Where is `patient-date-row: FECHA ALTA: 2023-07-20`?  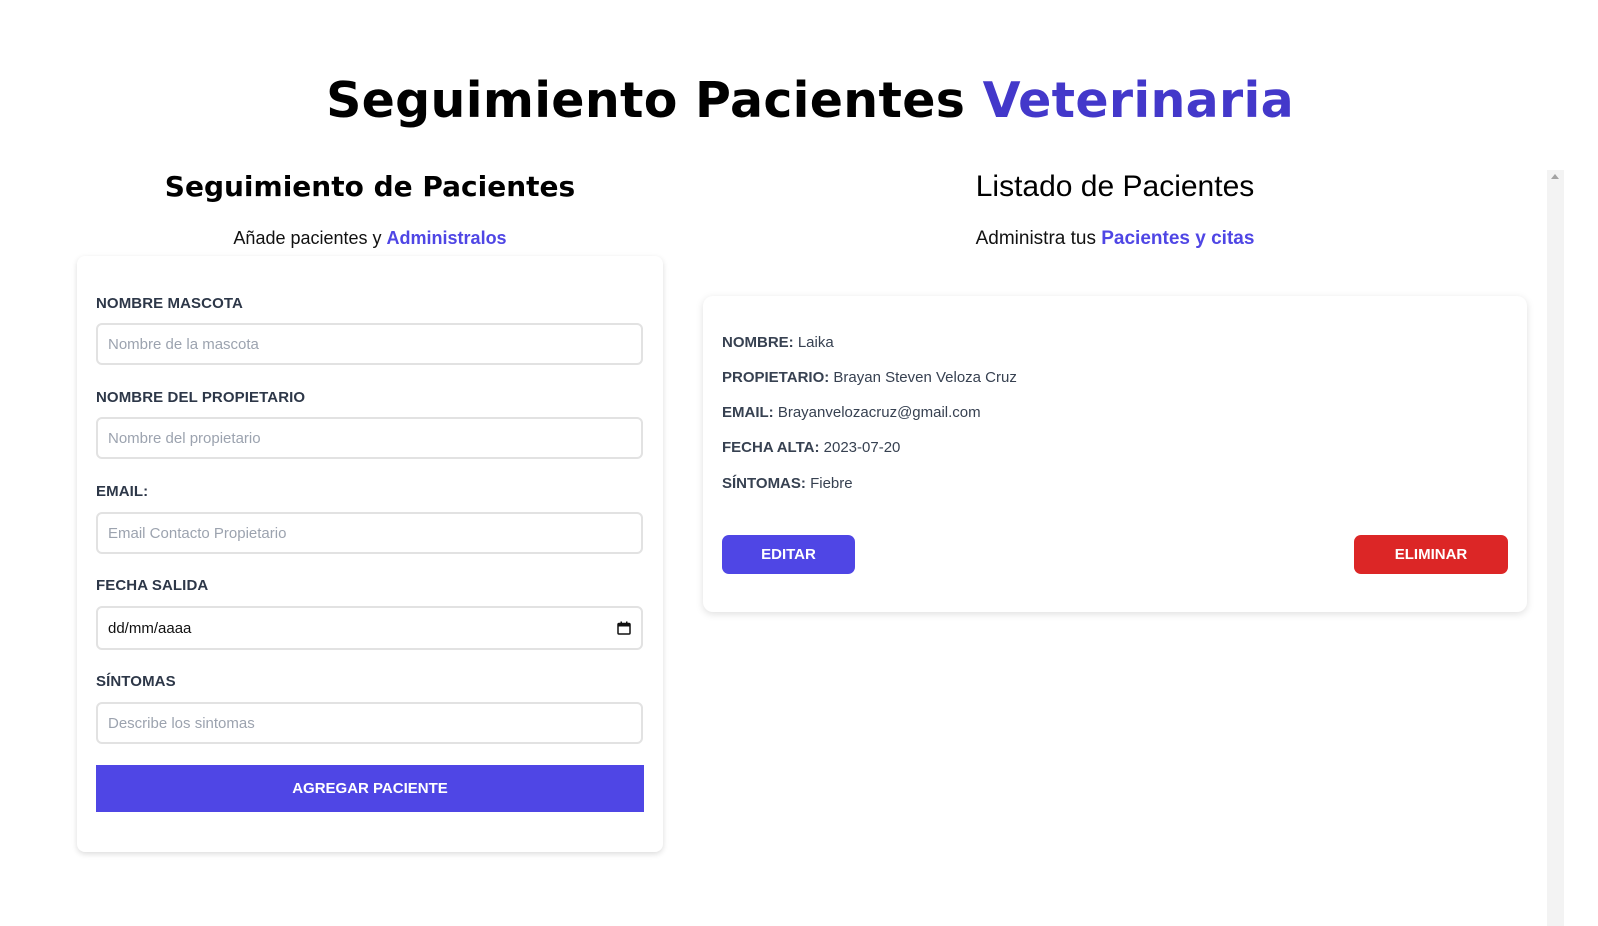 patient-date-row: FECHA ALTA: 2023-07-20 is located at coordinates (811, 447).